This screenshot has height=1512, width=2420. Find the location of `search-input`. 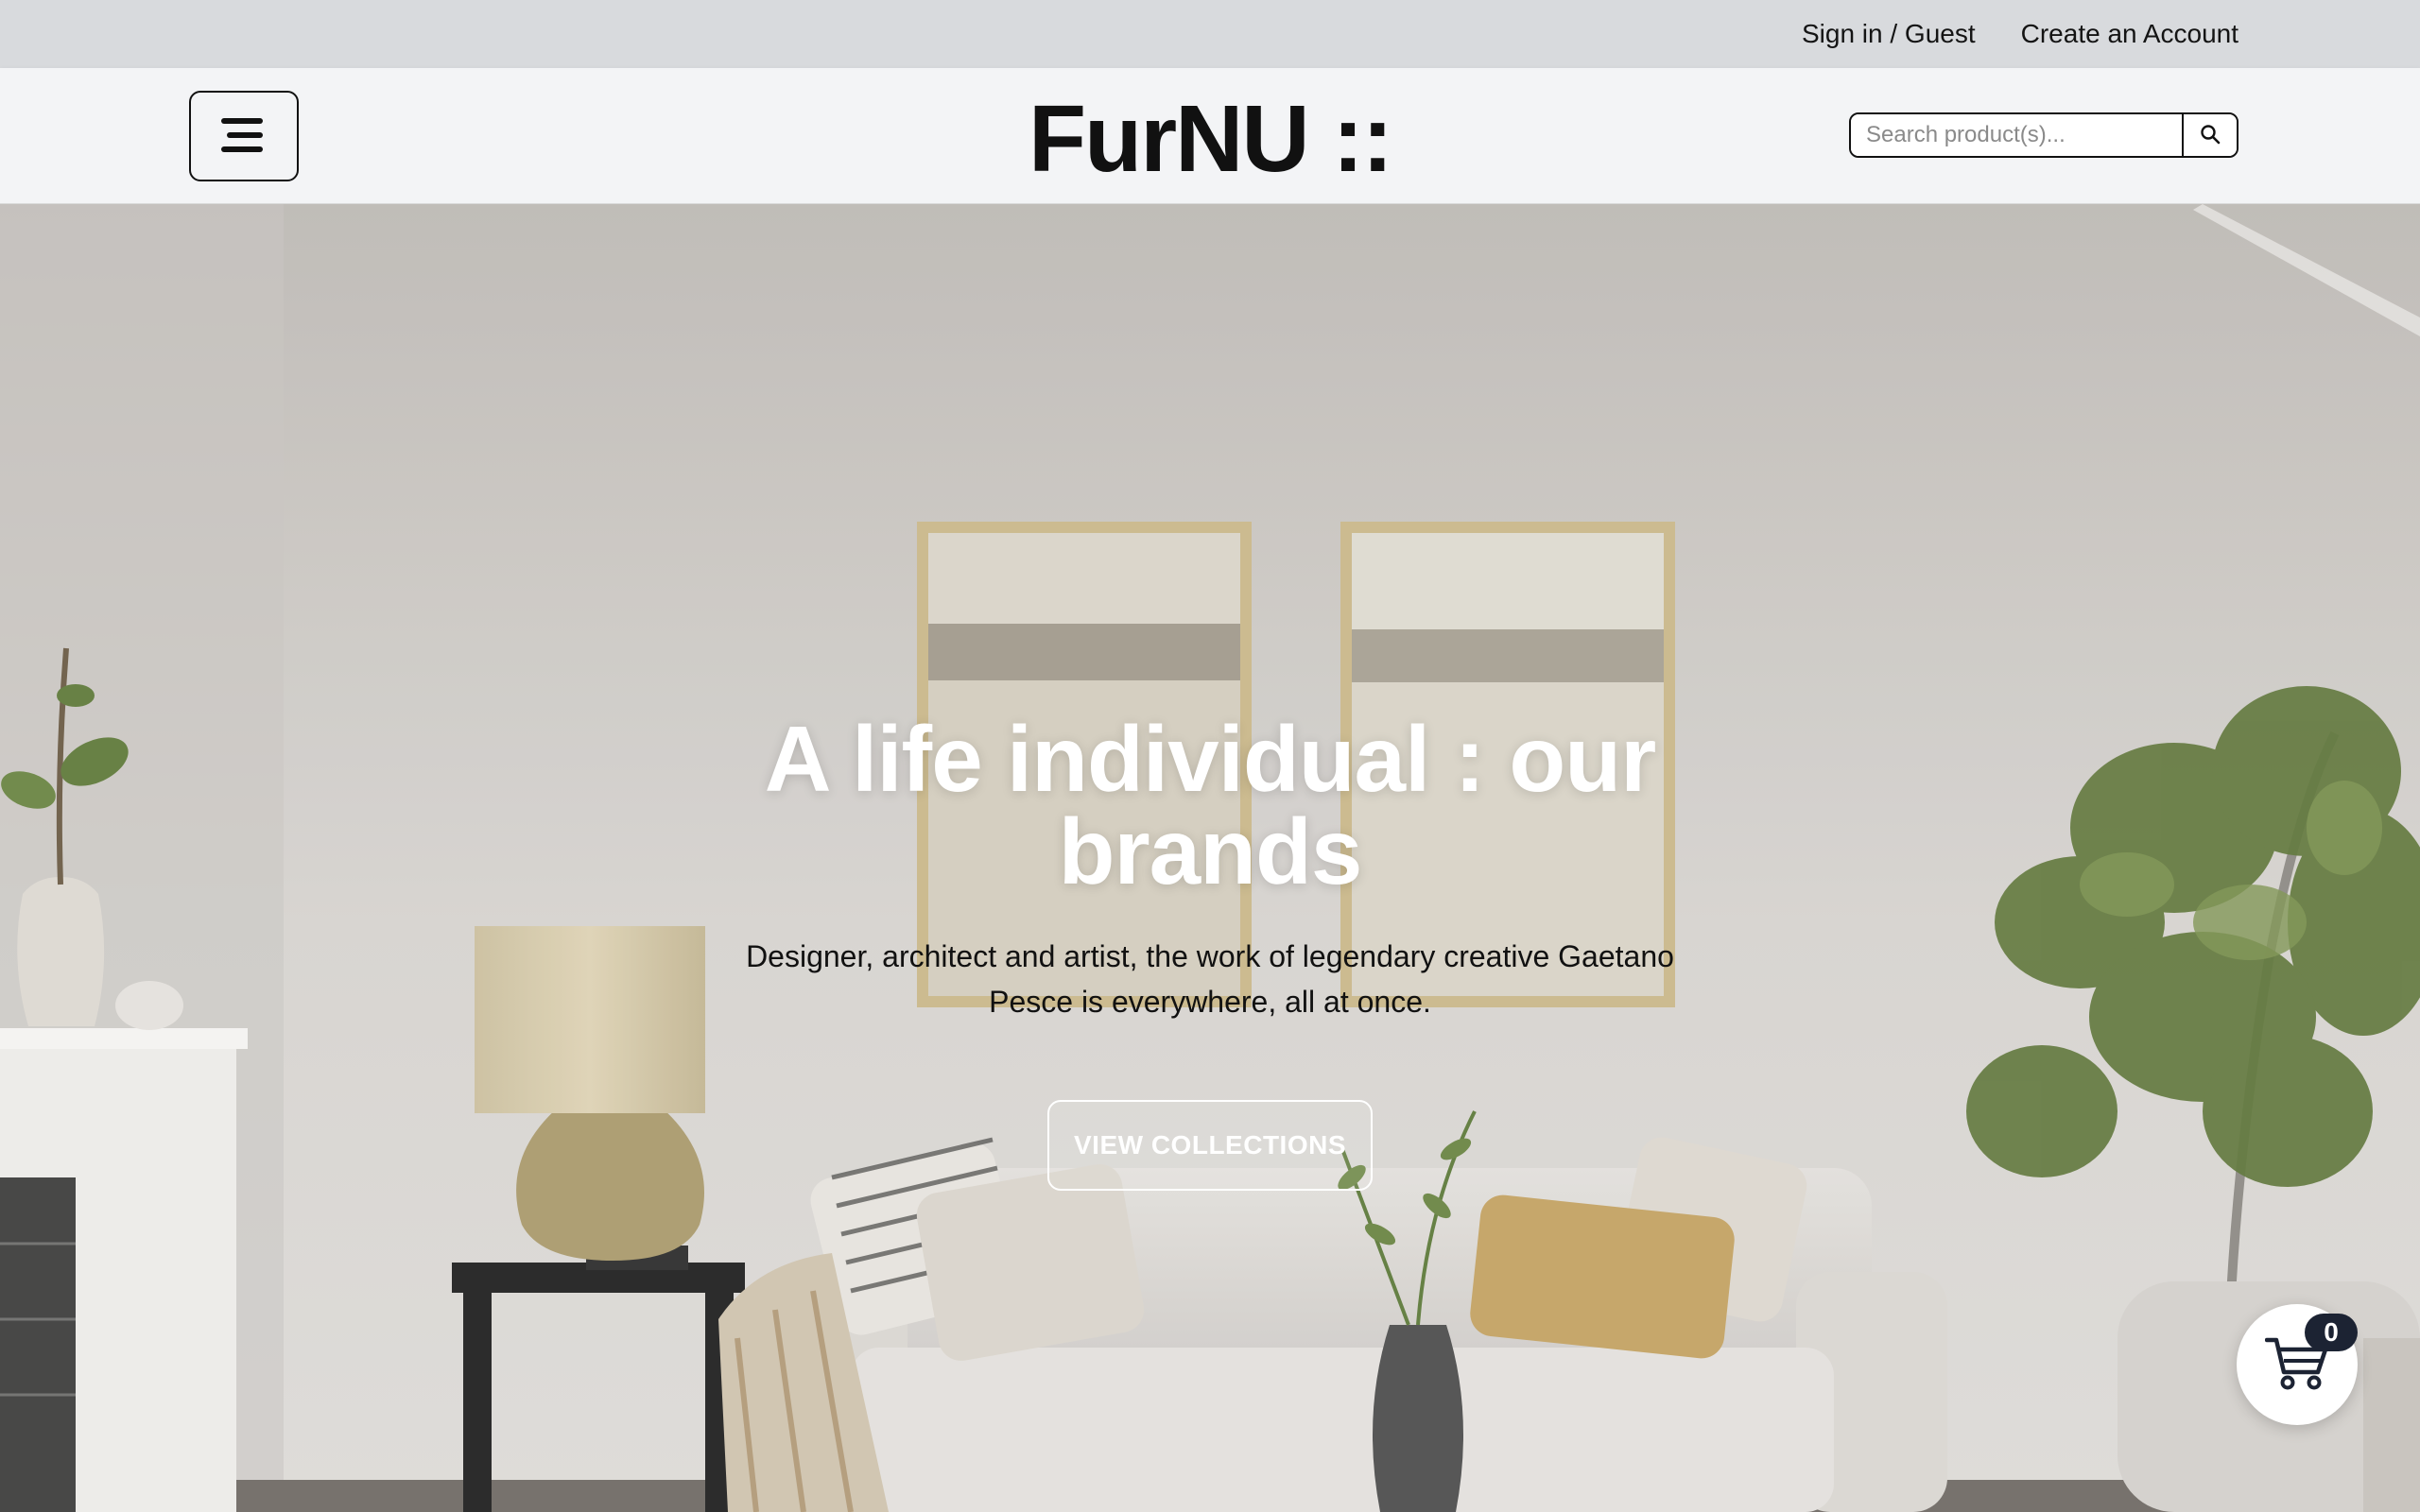

search-input is located at coordinates (2017, 135).